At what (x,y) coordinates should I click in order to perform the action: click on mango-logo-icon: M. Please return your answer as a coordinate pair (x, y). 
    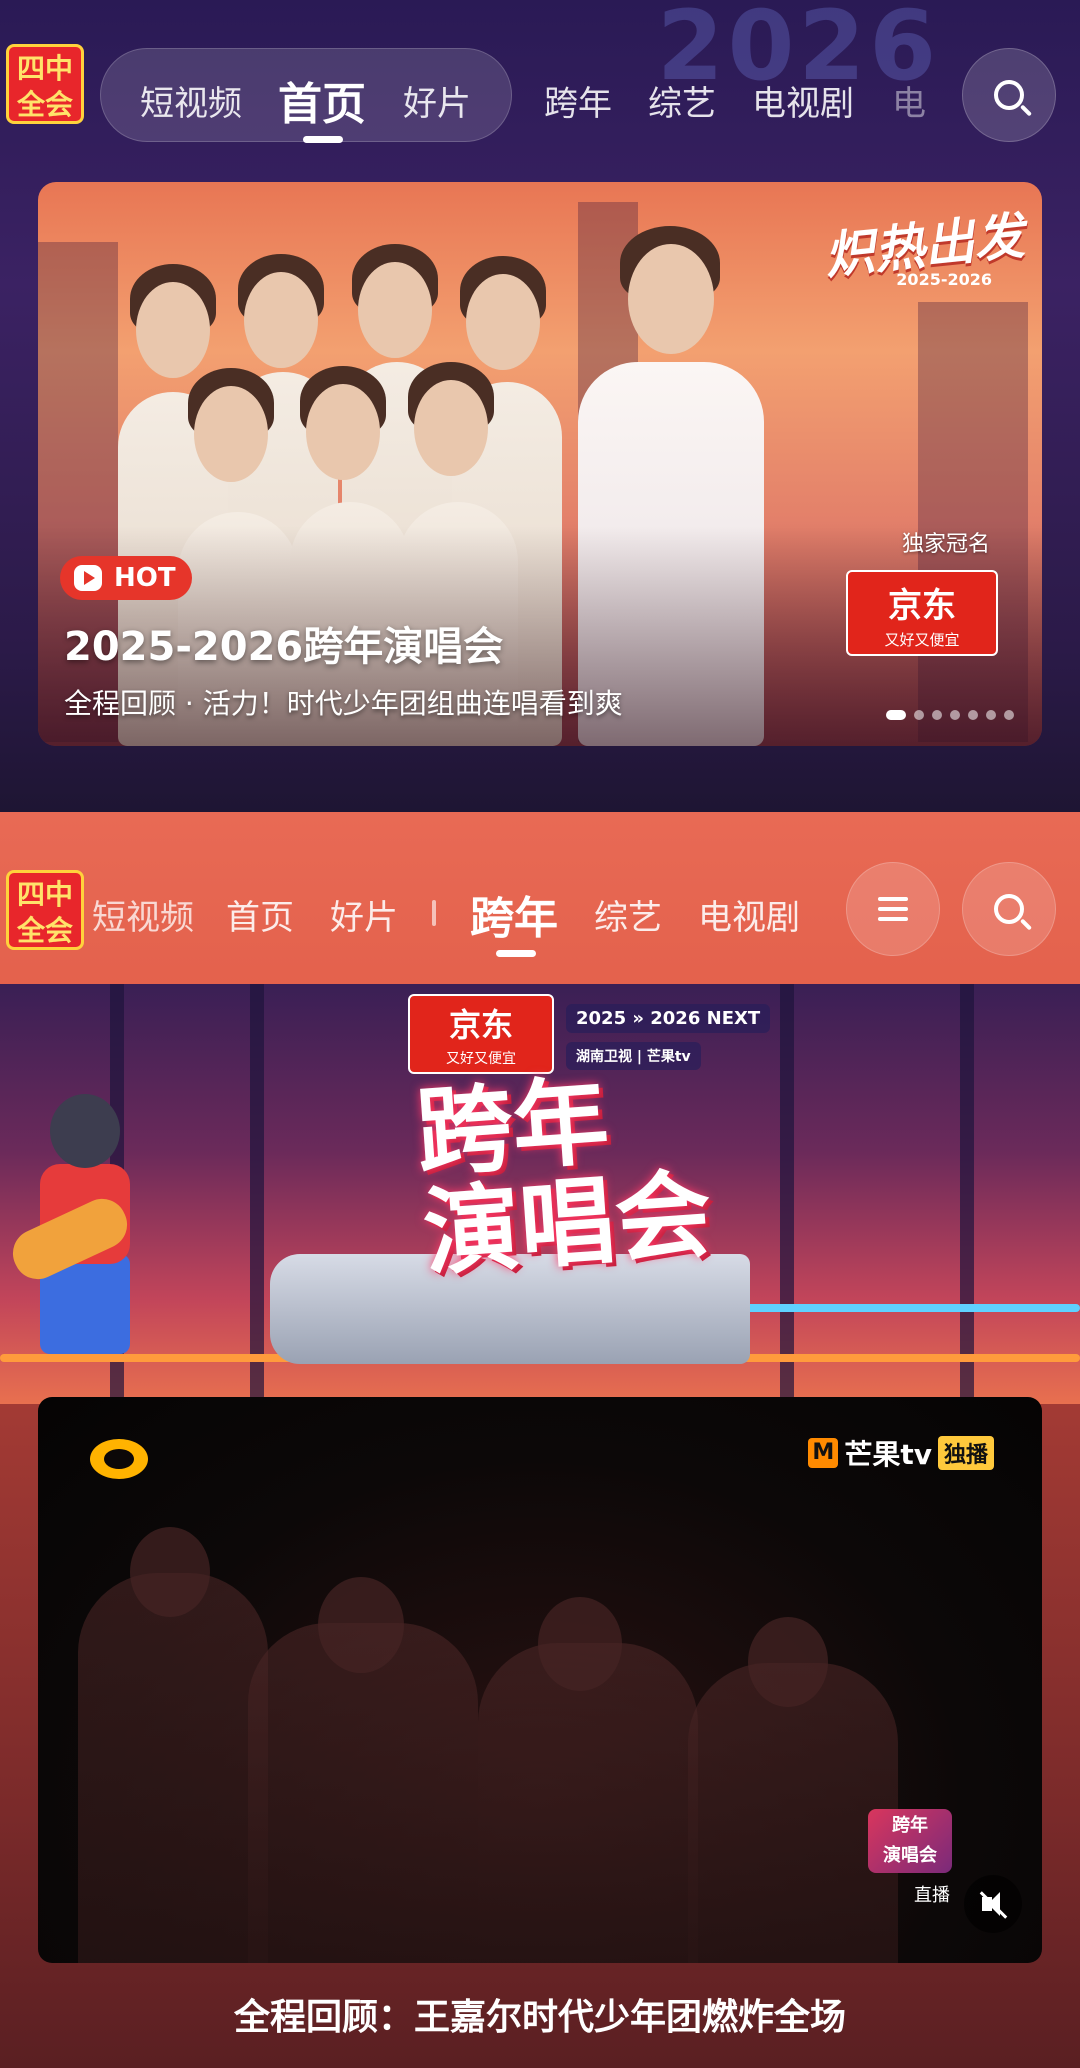
    Looking at the image, I should click on (823, 1453).